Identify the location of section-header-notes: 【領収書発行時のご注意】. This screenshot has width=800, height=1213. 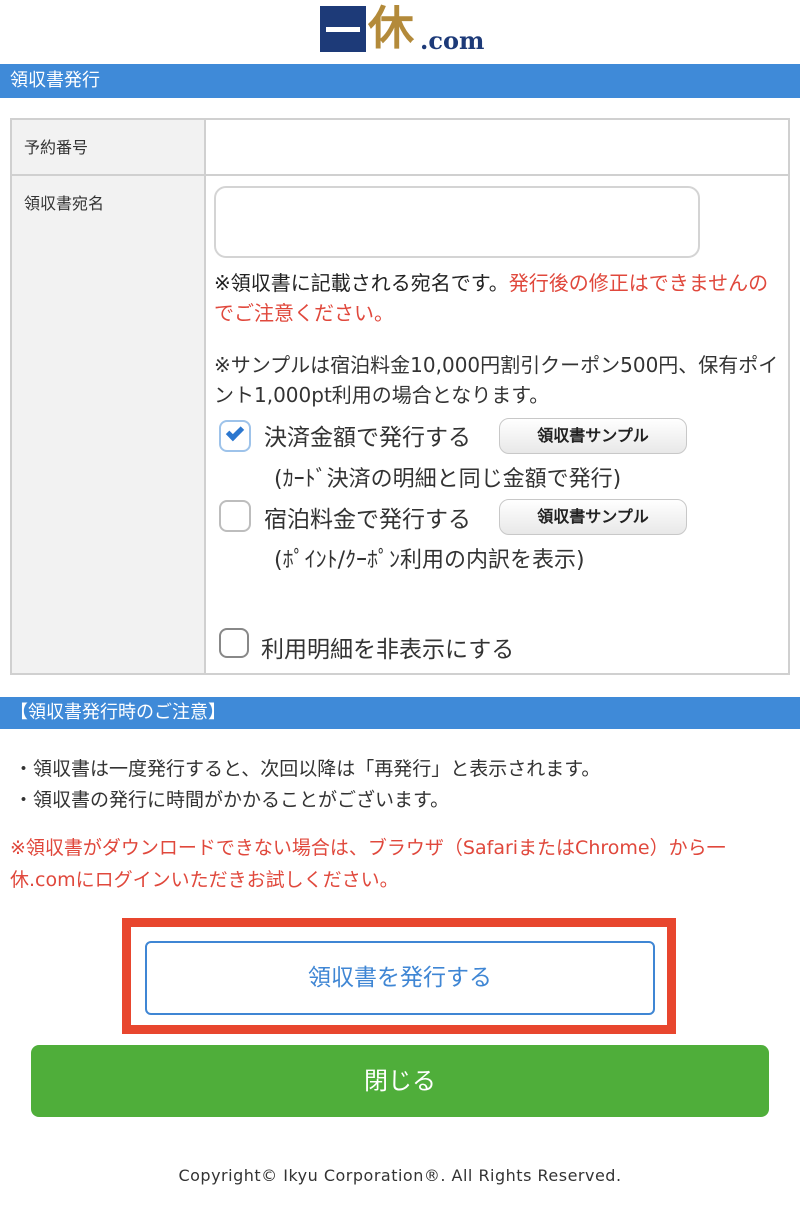
(400, 713).